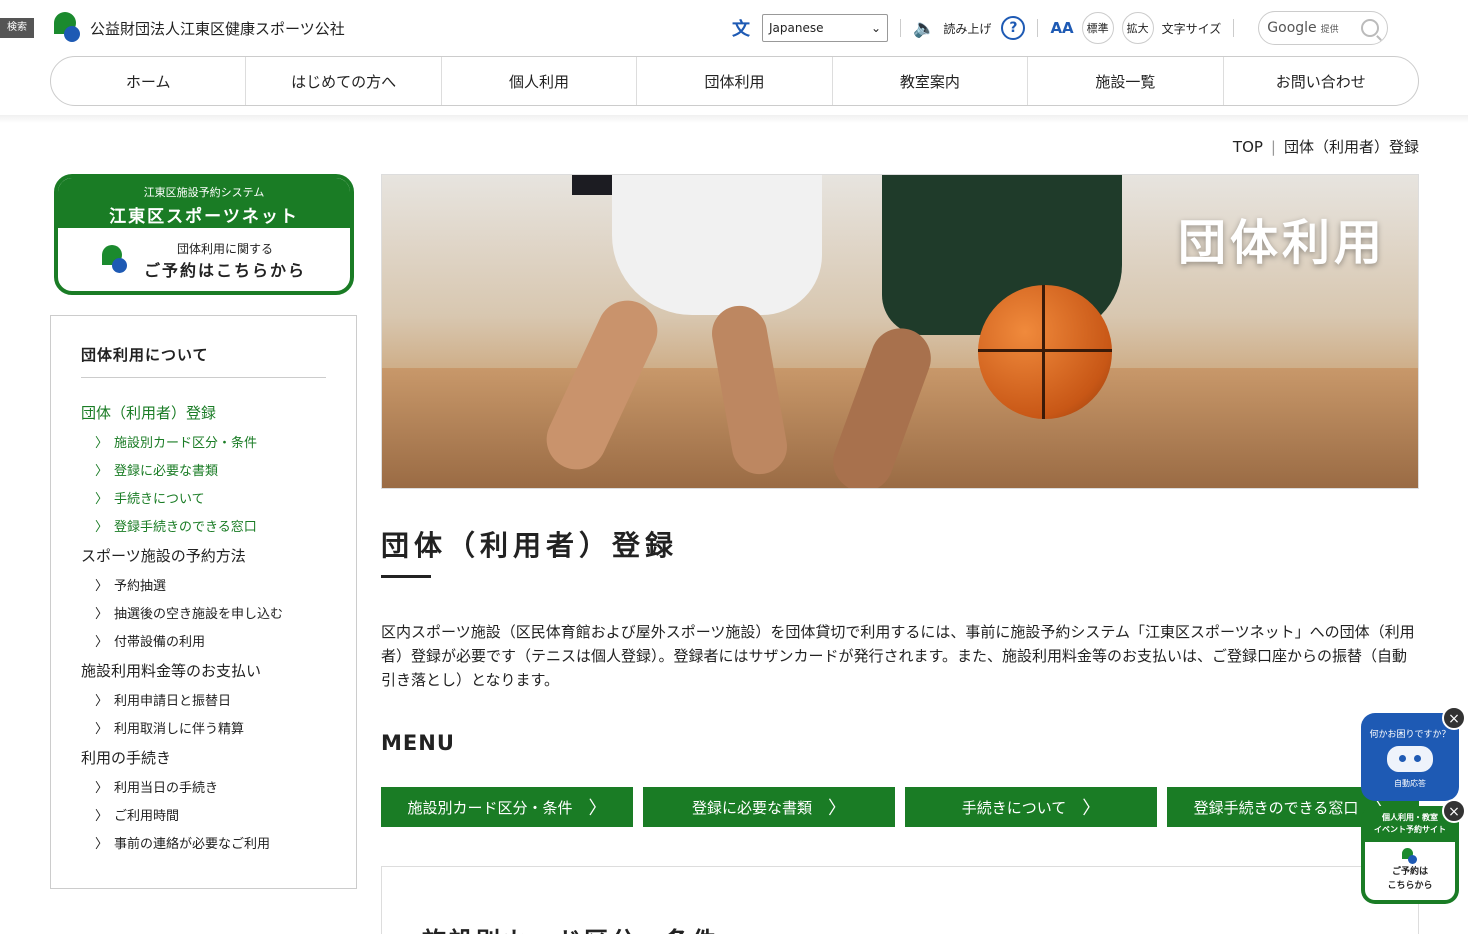  I want to click on title-underline, so click(406, 576).